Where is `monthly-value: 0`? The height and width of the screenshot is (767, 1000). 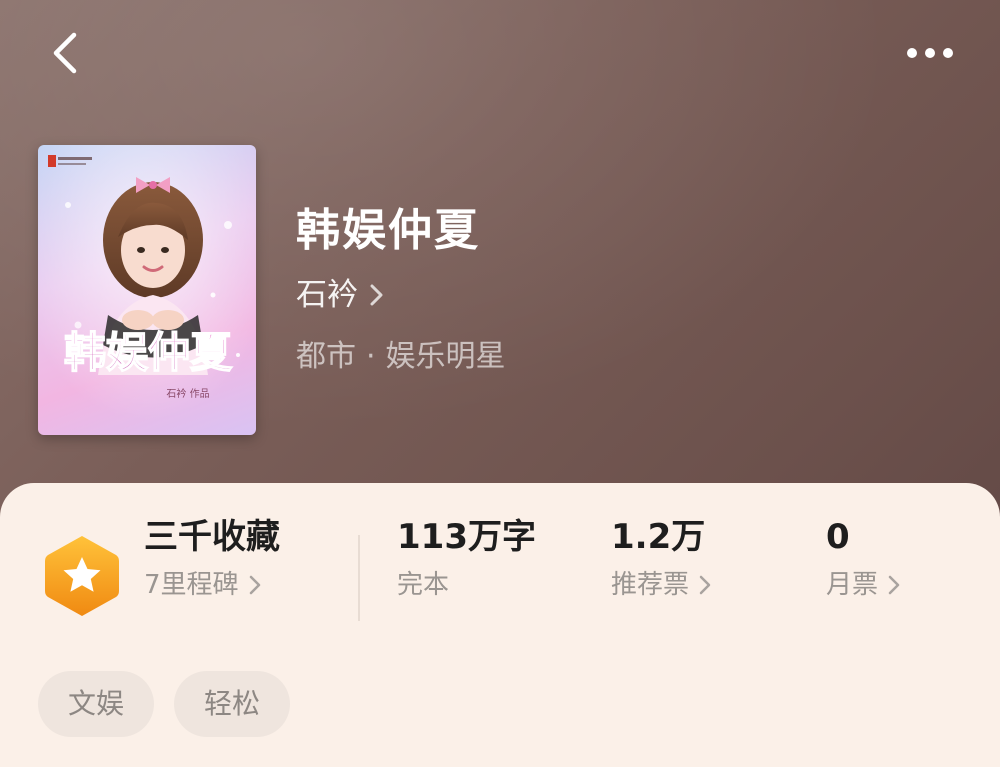
monthly-value: 0 is located at coordinates (838, 537).